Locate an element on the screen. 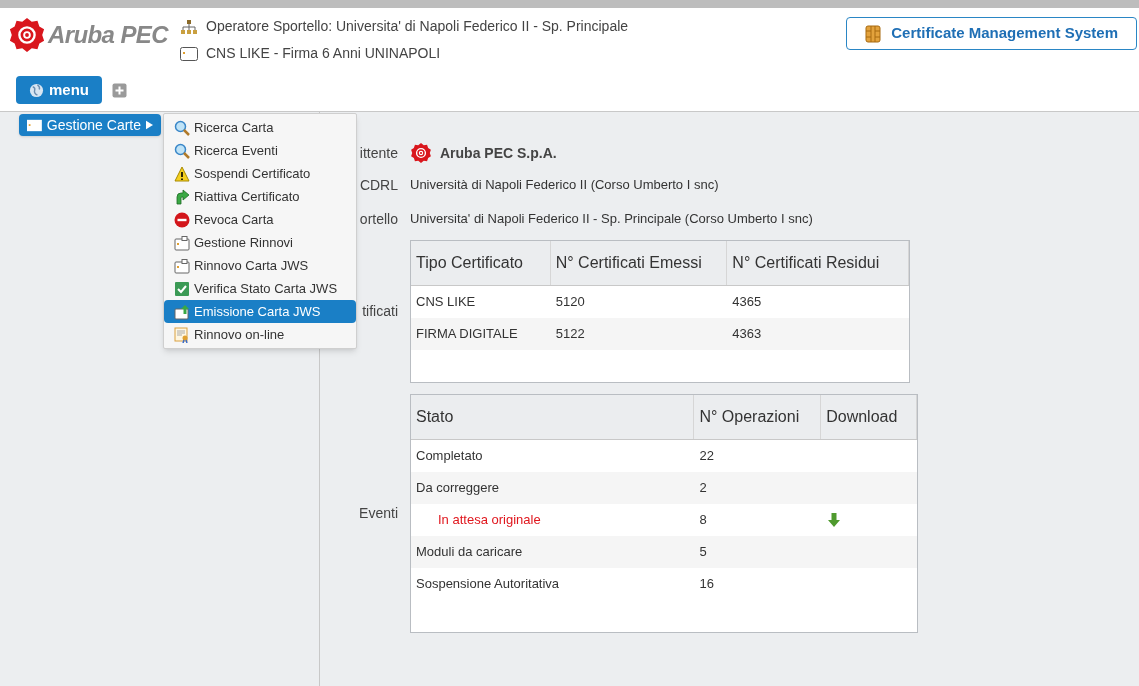 The image size is (1139, 686). status-cell-text: Completato is located at coordinates (449, 456).